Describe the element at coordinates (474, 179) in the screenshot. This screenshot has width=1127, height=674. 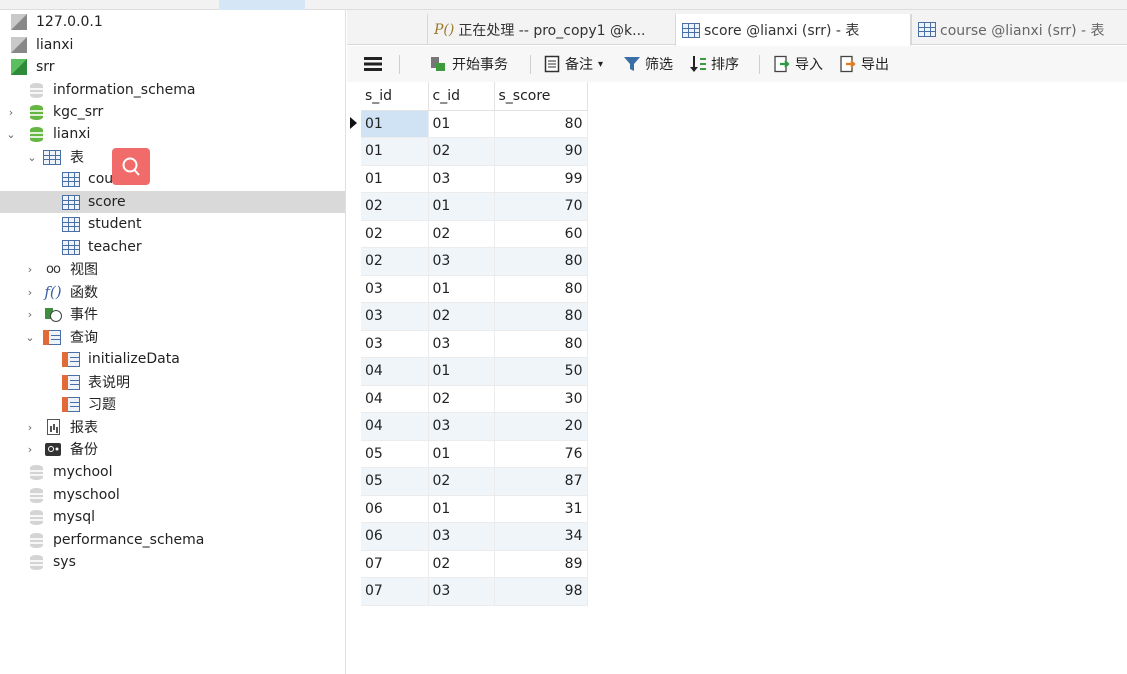
I see `table-row: 01 03 99` at that location.